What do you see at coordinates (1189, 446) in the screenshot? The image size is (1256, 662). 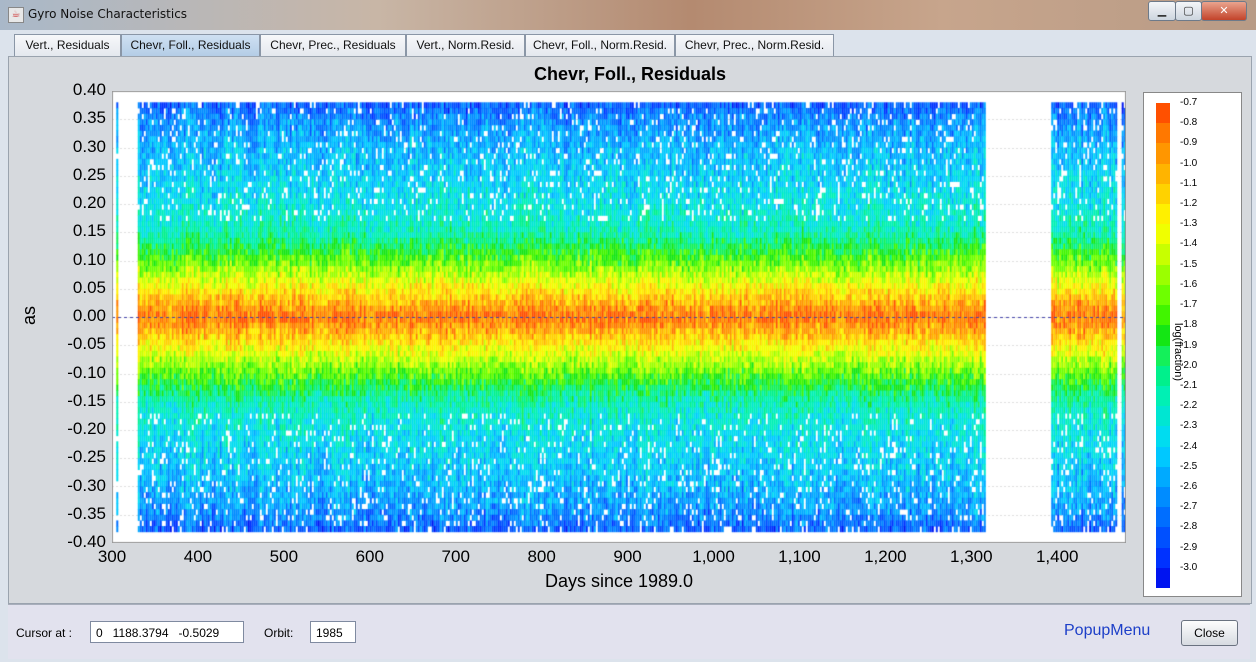 I see `colorbar-label: -2.4` at bounding box center [1189, 446].